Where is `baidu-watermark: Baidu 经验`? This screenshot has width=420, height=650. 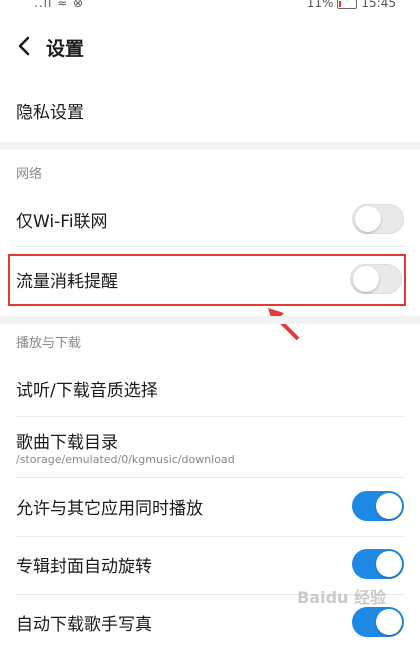
baidu-watermark: Baidu 经验 is located at coordinates (341, 597).